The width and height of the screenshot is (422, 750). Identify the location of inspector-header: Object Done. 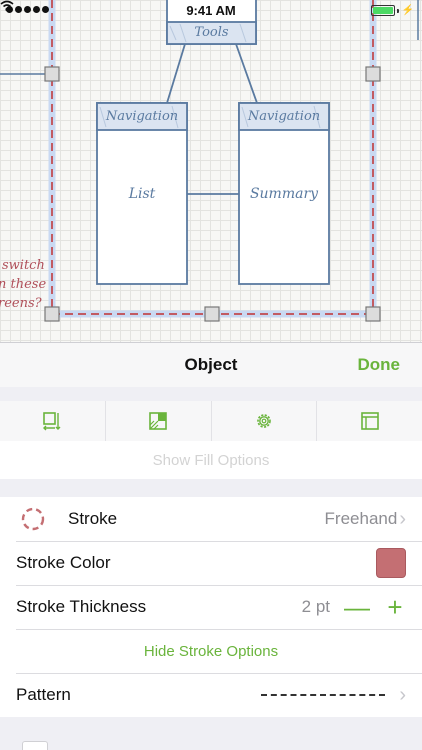
(211, 365).